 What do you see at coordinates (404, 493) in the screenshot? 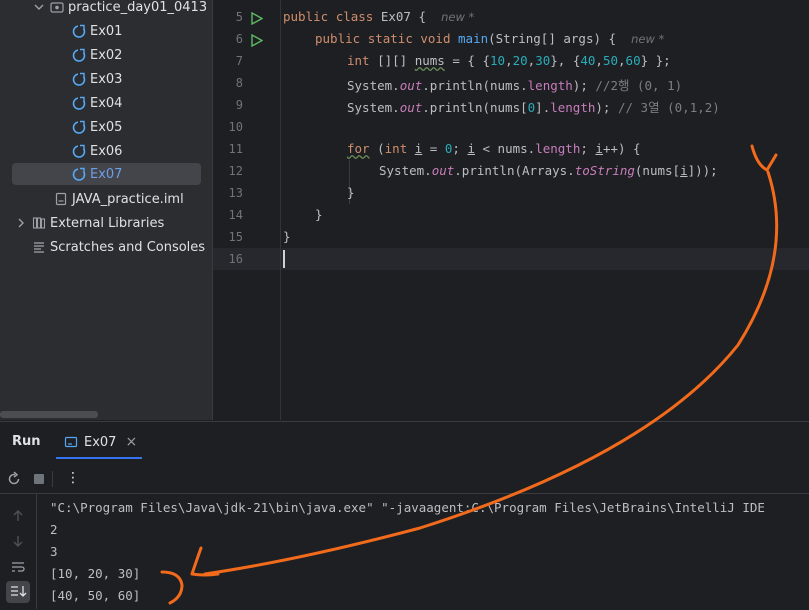
I see `toolbar-divider` at bounding box center [404, 493].